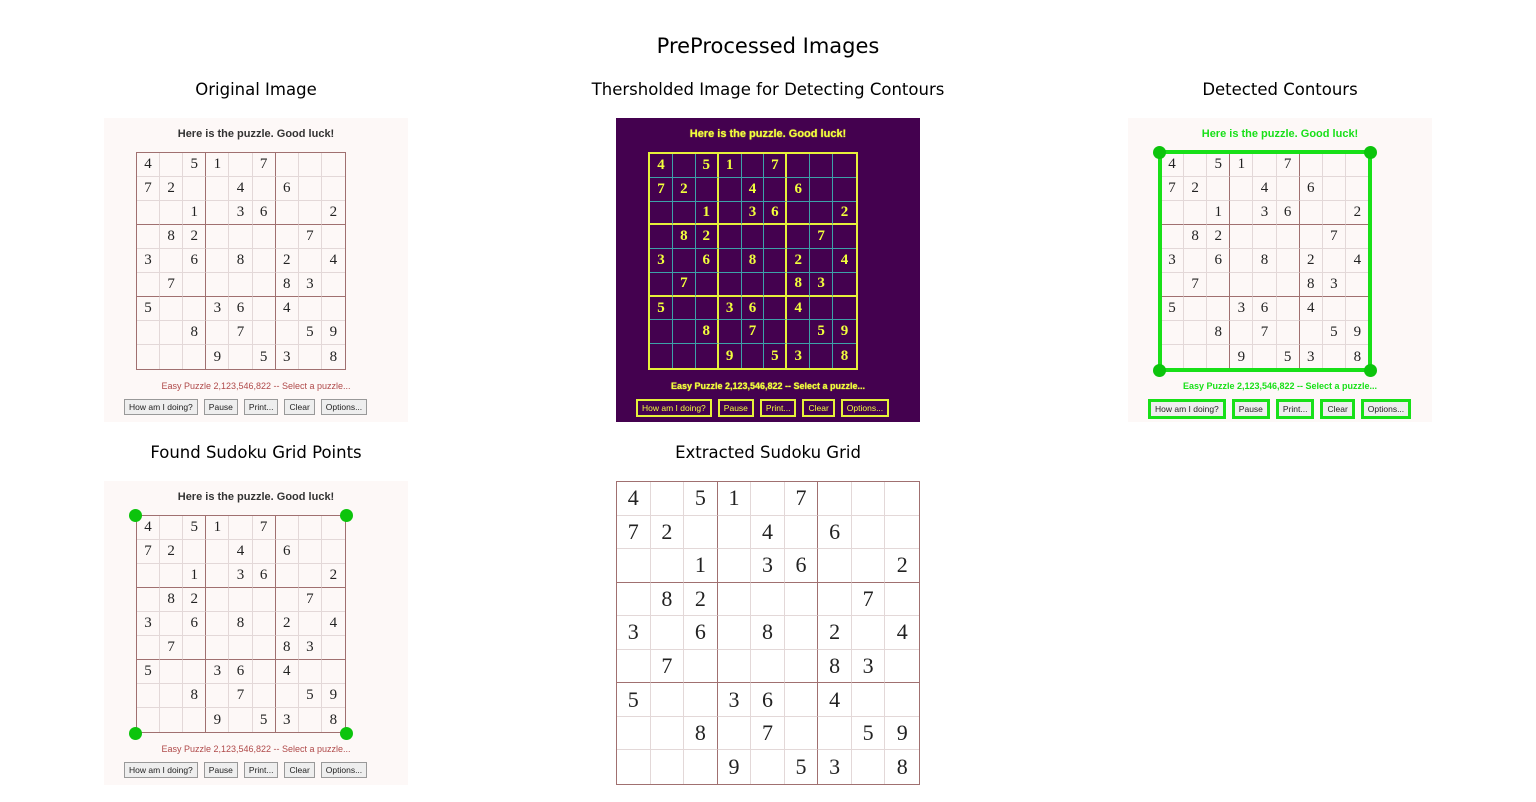 The image size is (1536, 802). I want to click on grid-corner-point, so click(135, 733).